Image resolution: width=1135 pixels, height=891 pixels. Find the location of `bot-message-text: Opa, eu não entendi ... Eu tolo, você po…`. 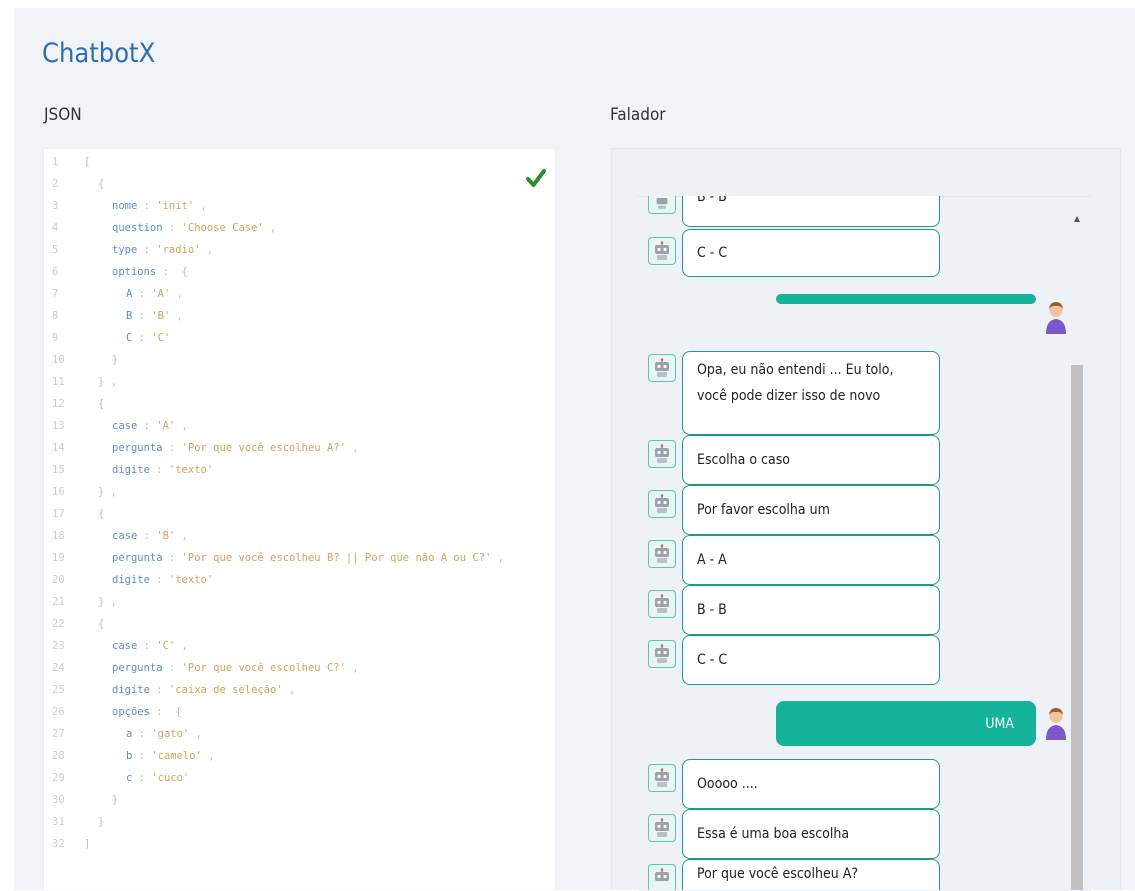

bot-message-text: Opa, eu não entendi ... Eu tolo, você po… is located at coordinates (795, 383).